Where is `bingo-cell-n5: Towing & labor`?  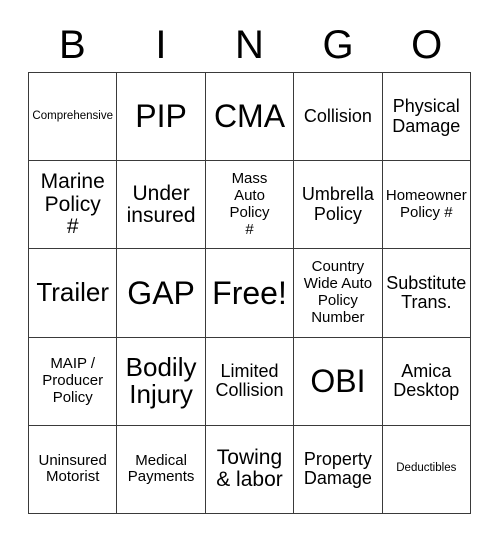
bingo-cell-n5: Towing & labor is located at coordinates (250, 469).